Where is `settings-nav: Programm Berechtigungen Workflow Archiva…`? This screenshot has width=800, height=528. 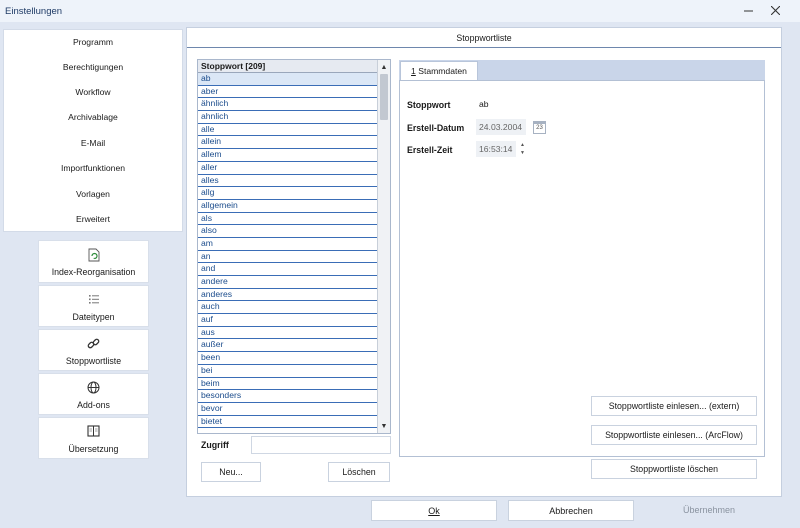
settings-nav: Programm Berechtigungen Workflow Archiva… is located at coordinates (93, 130).